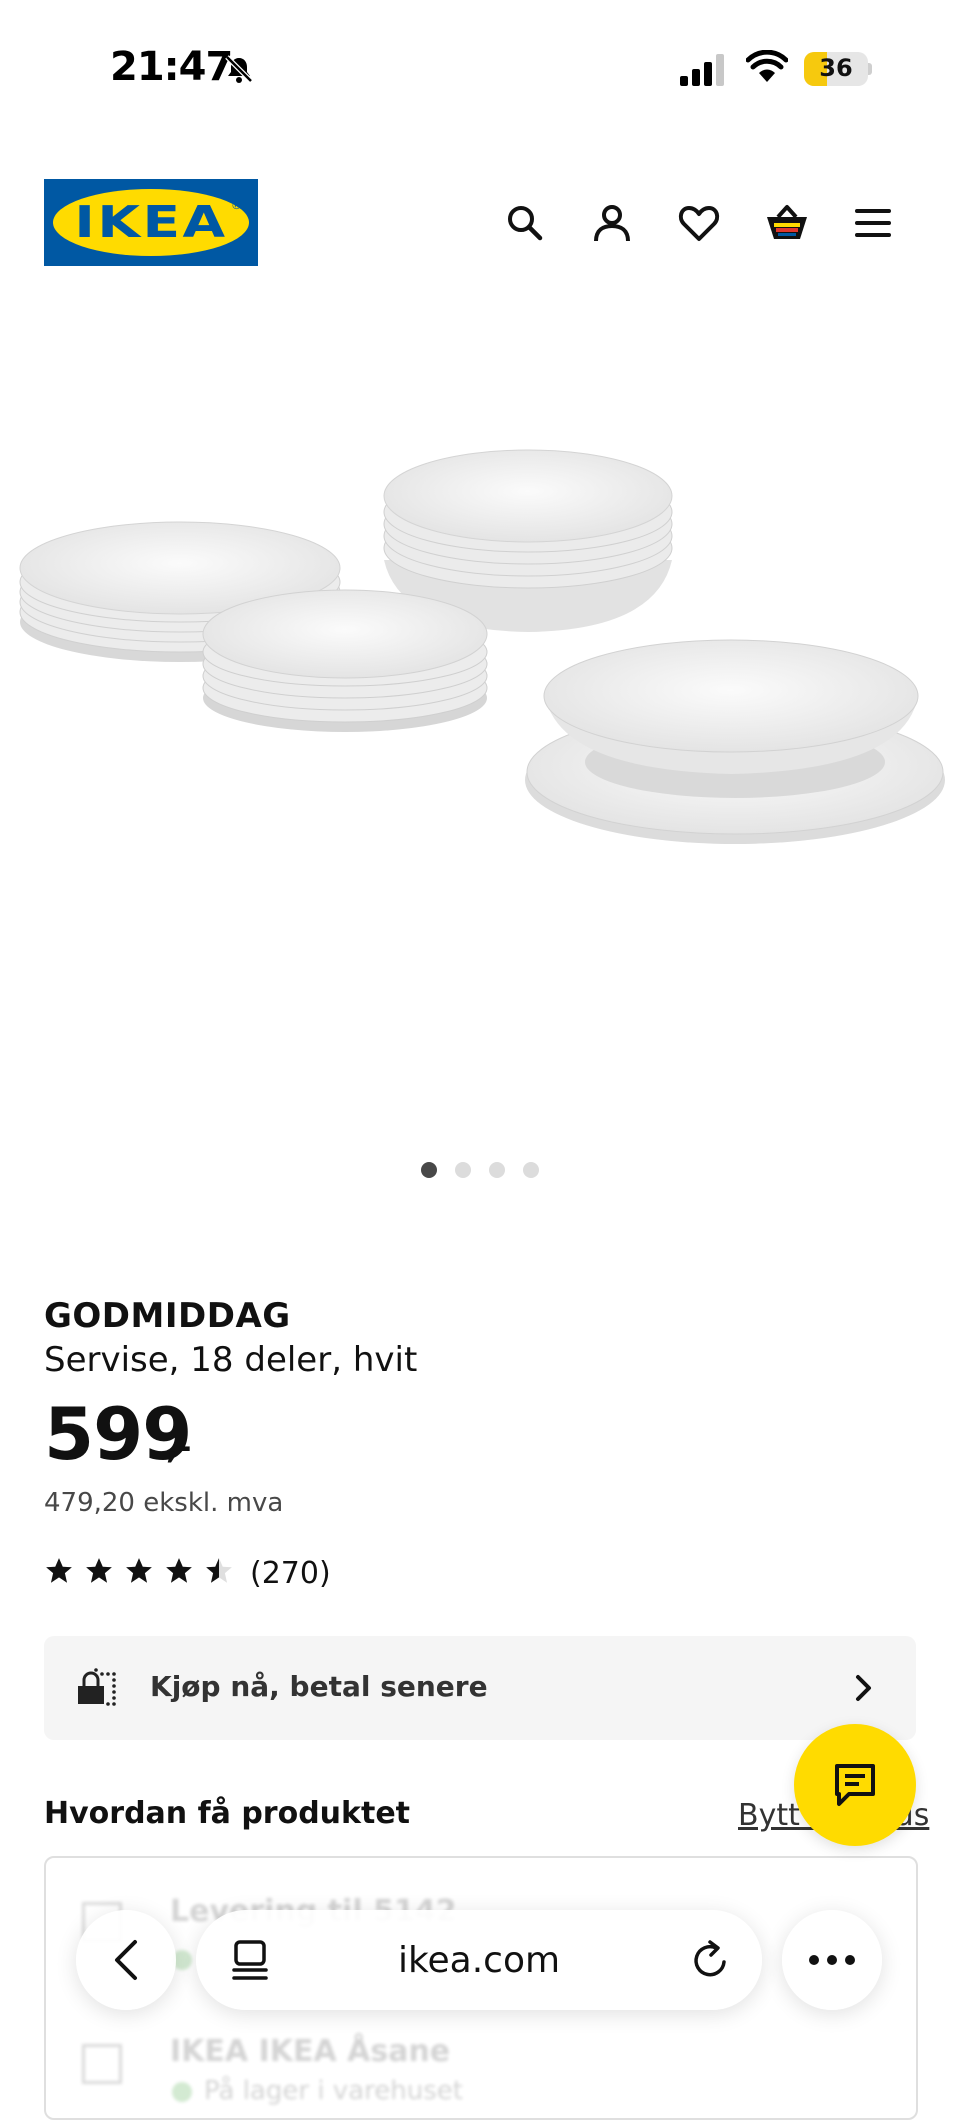  I want to click on store-icon, so click(102, 2064).